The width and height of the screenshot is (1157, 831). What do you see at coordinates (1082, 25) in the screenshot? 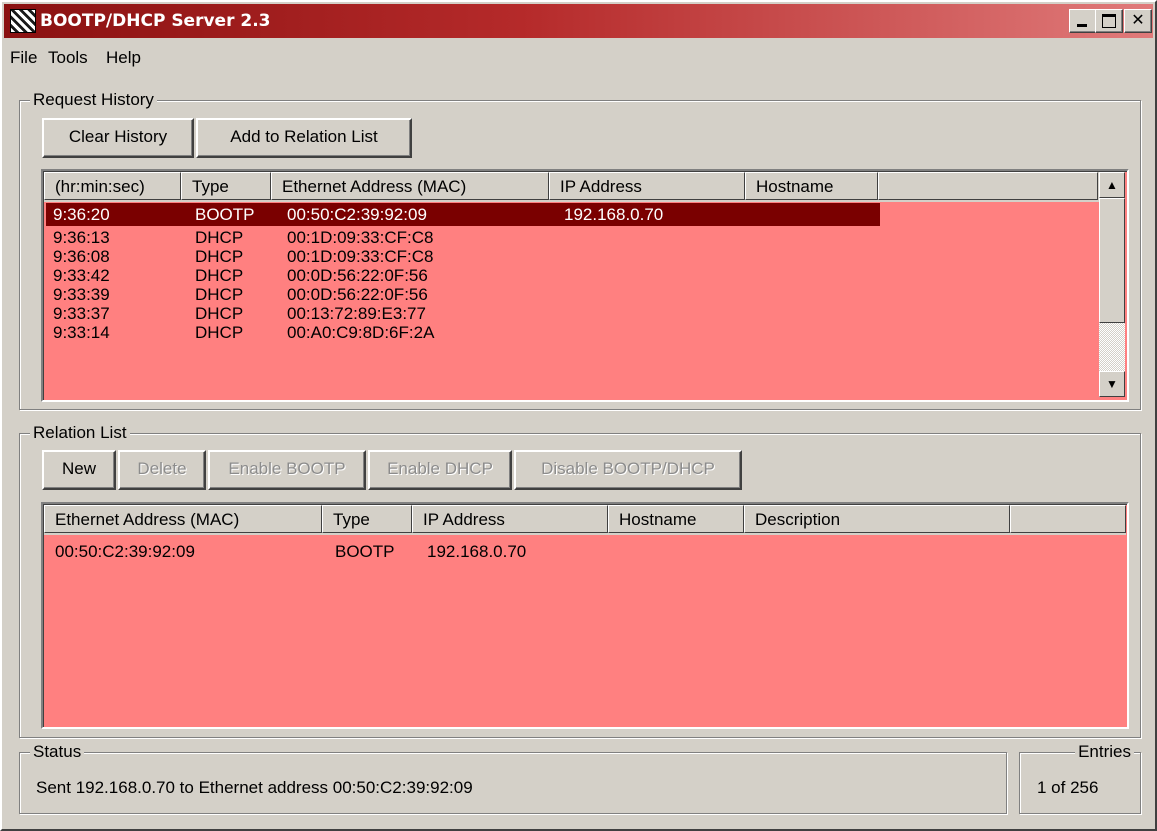
I see `minimize-icon` at bounding box center [1082, 25].